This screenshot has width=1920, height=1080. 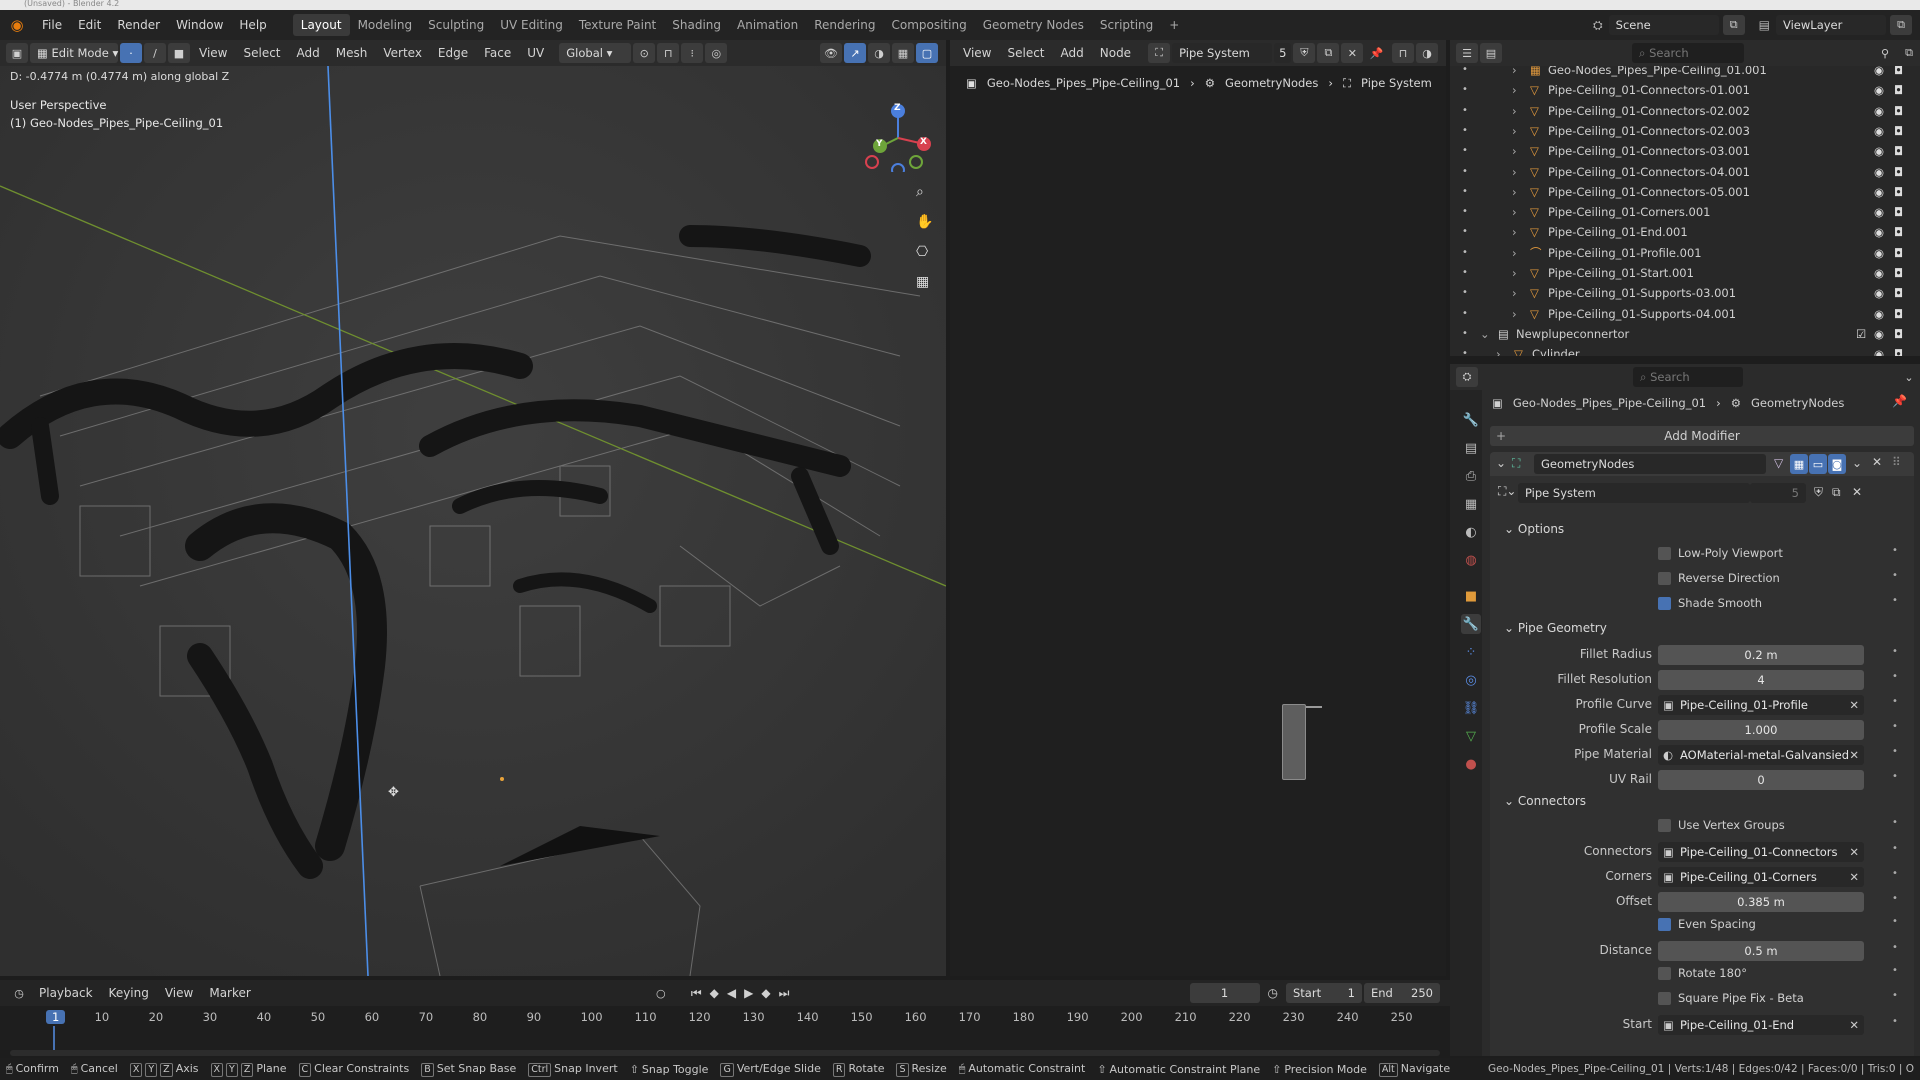 What do you see at coordinates (1174, 25) in the screenshot?
I see `add-workspace-button: +` at bounding box center [1174, 25].